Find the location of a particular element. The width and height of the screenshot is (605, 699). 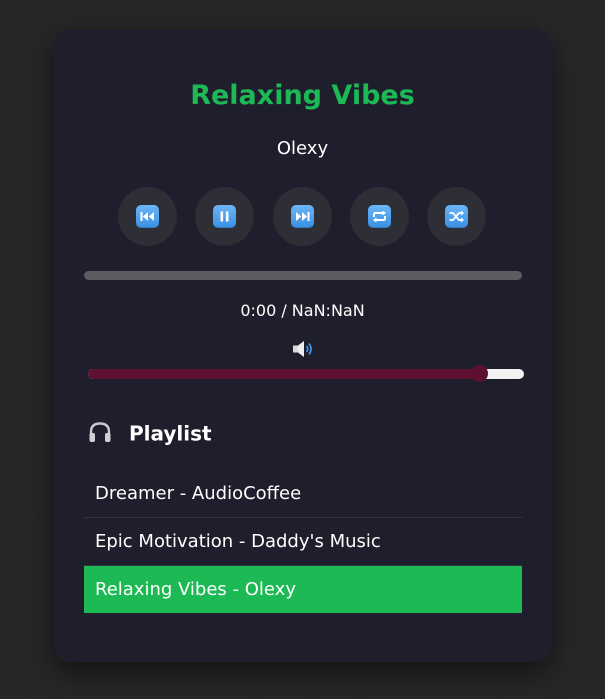

repeat-icon is located at coordinates (379, 216).